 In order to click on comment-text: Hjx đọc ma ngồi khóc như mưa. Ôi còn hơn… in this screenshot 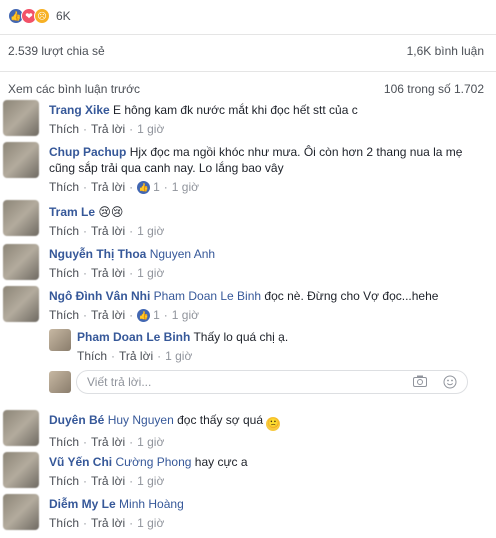, I will do `click(296, 152)`.